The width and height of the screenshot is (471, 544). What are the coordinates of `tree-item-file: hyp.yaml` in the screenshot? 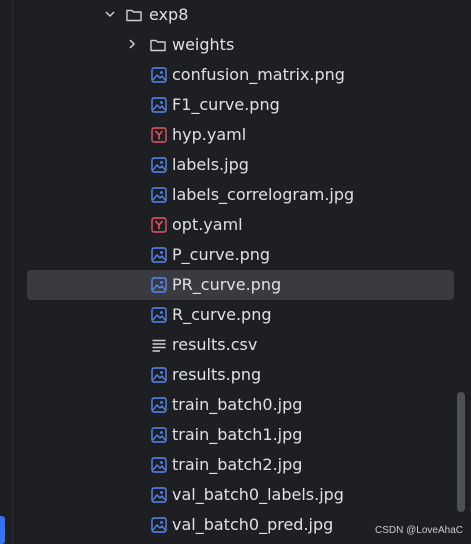 It's located at (240, 135).